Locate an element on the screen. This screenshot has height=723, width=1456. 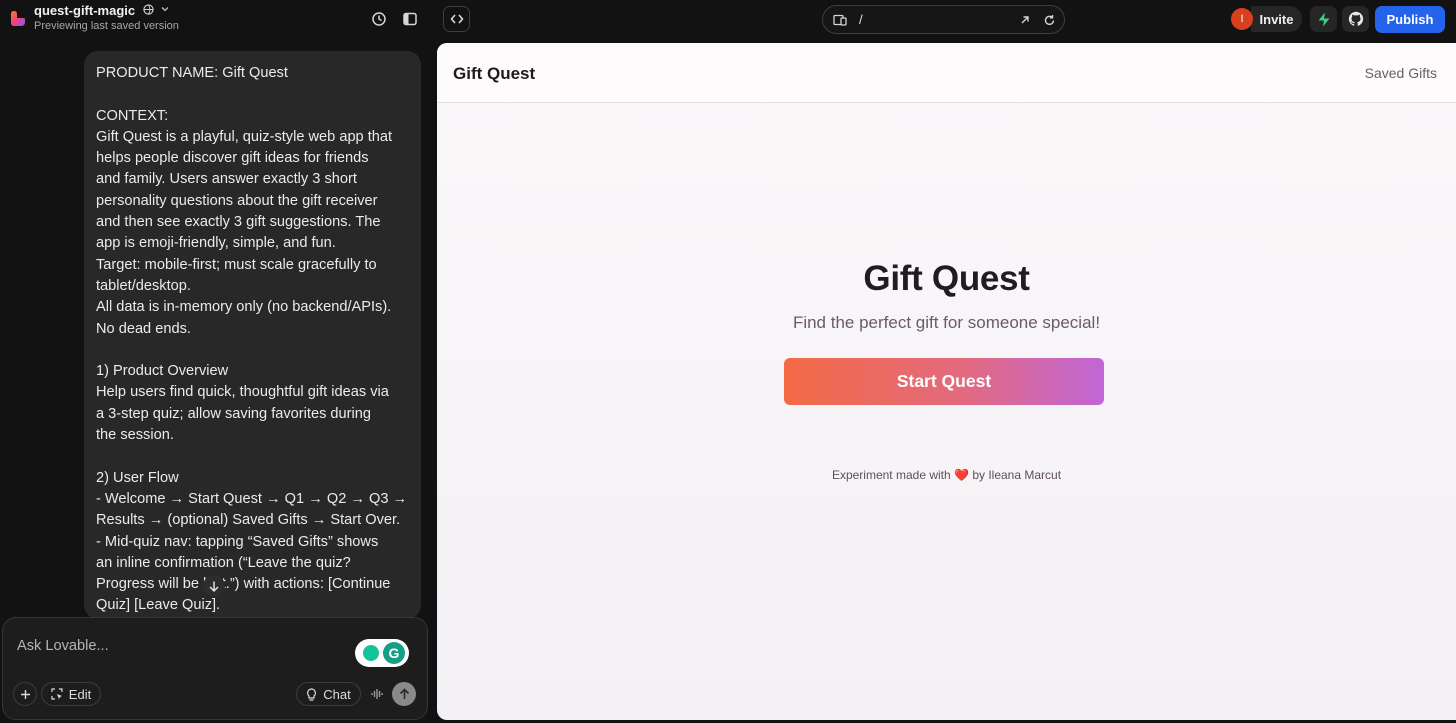
grammarly-assist-icon is located at coordinates (371, 653).